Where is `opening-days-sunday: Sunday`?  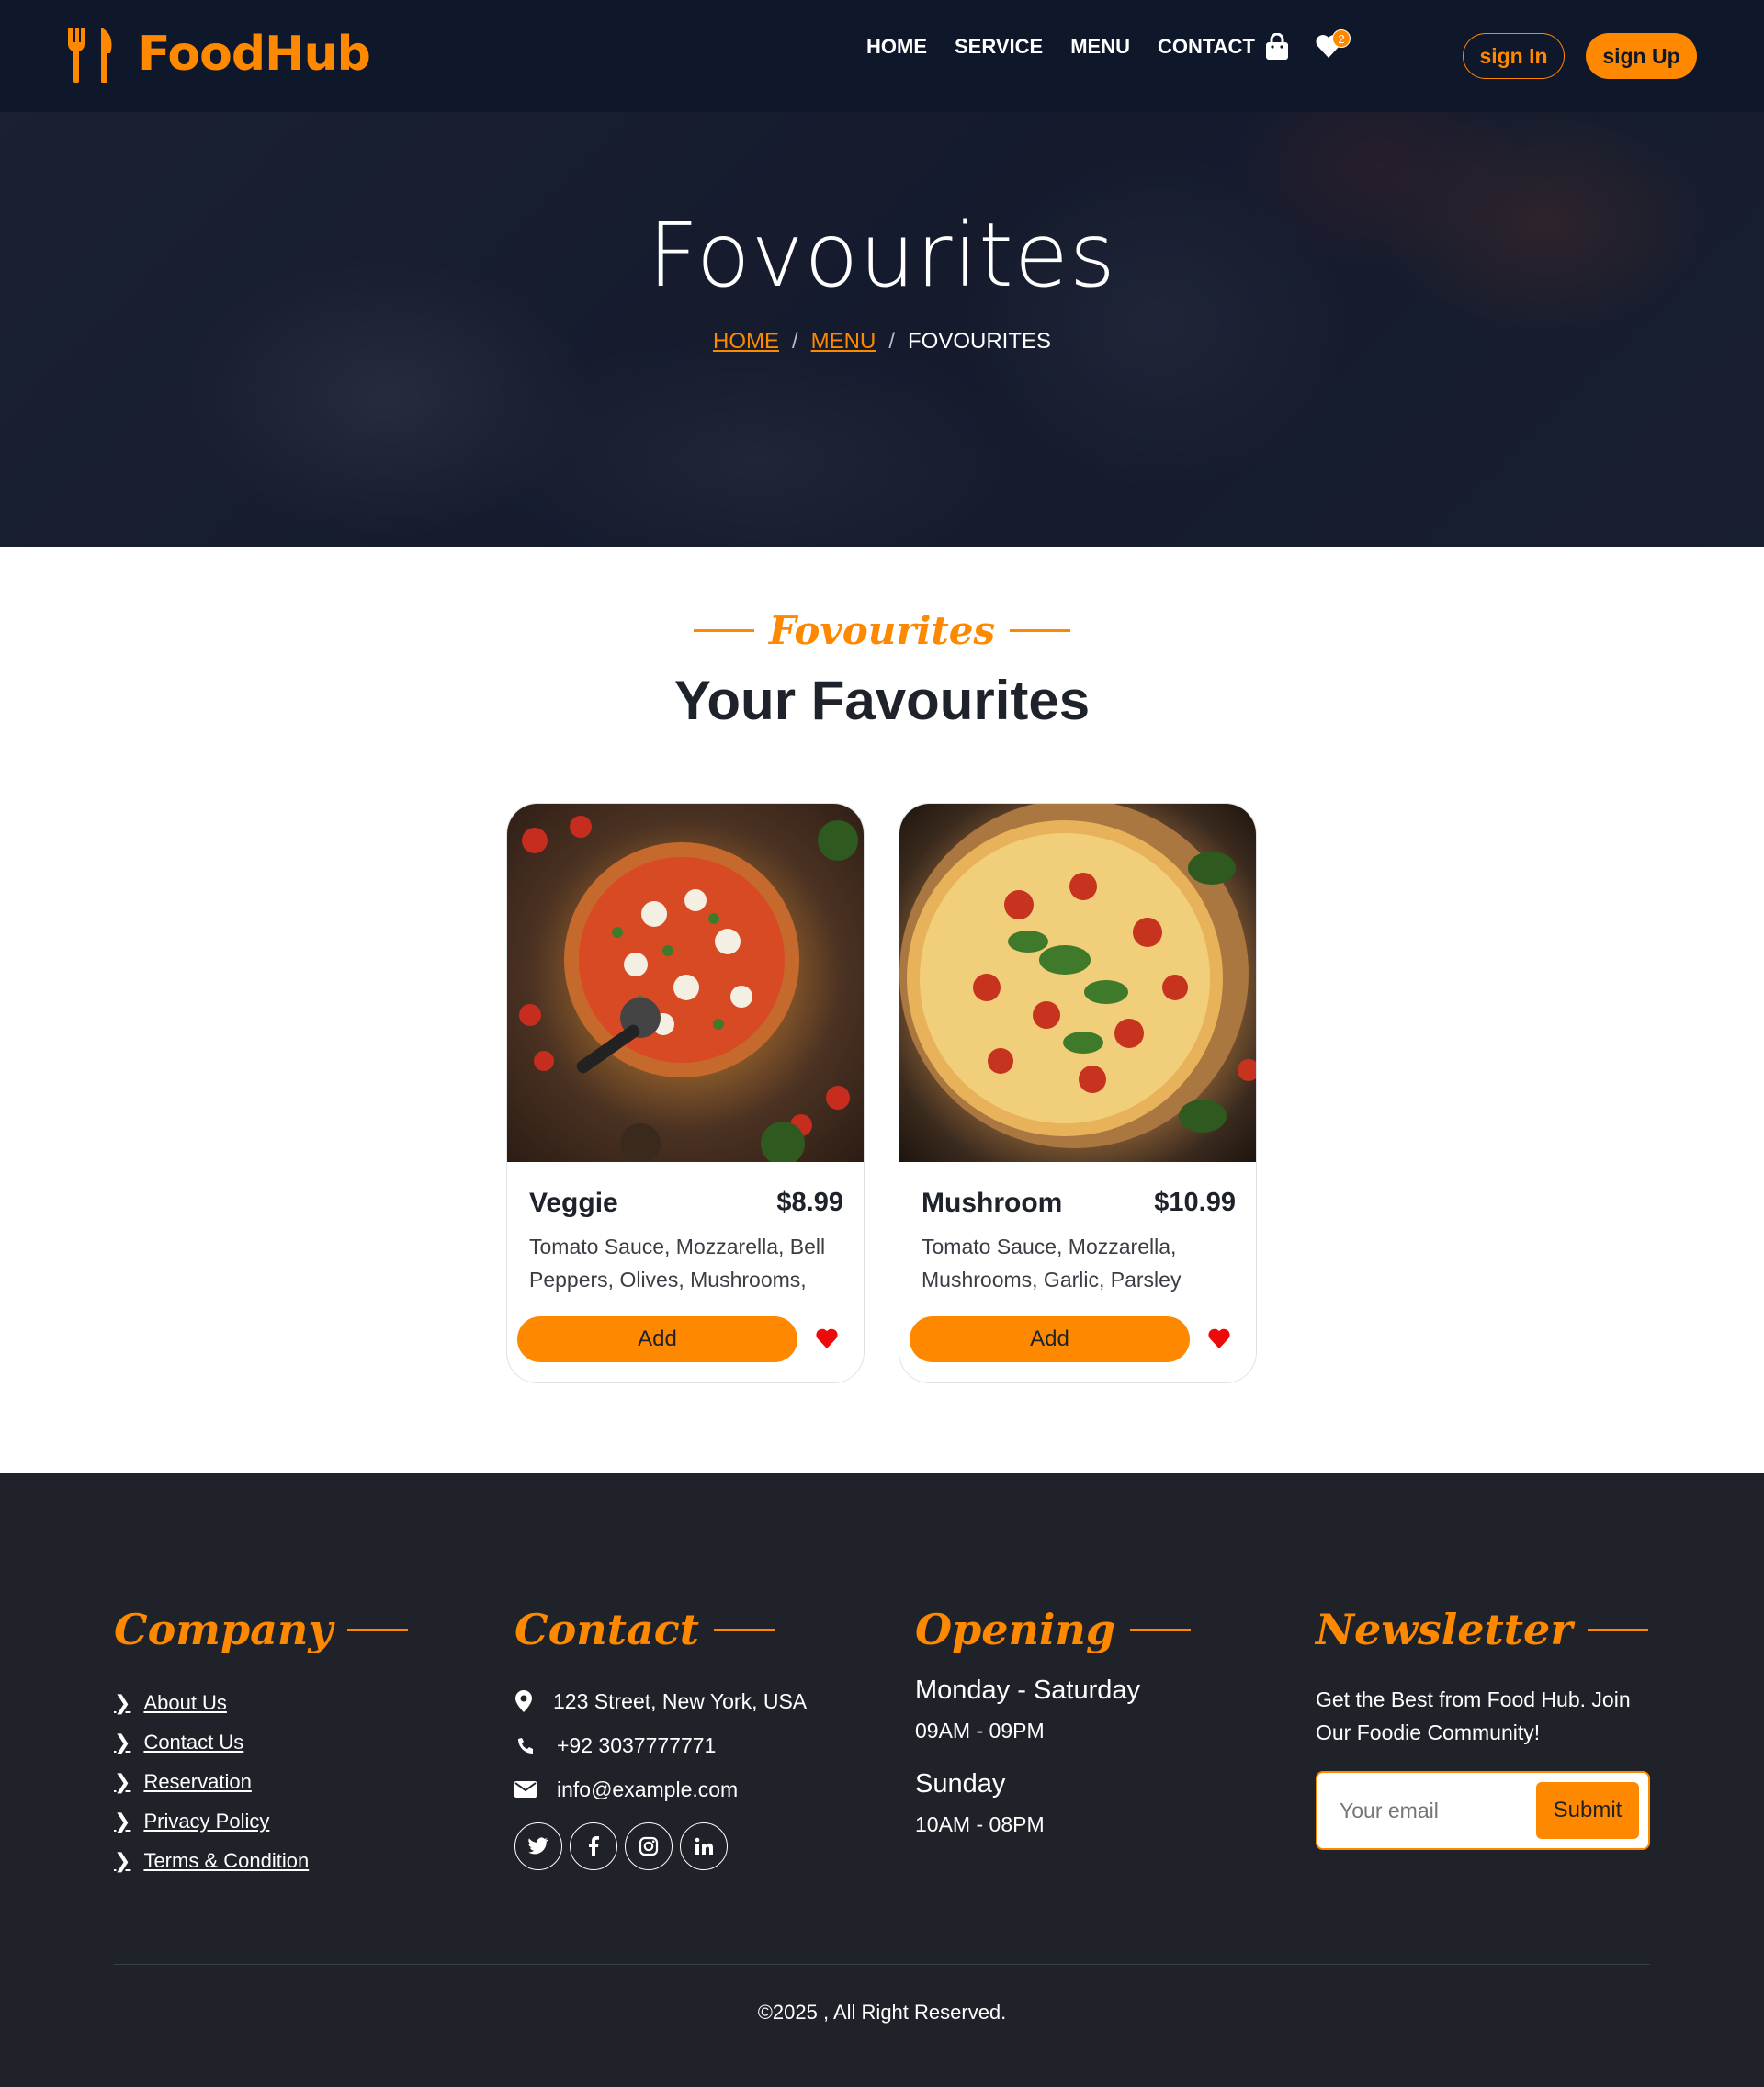 opening-days-sunday: Sunday is located at coordinates (961, 1784).